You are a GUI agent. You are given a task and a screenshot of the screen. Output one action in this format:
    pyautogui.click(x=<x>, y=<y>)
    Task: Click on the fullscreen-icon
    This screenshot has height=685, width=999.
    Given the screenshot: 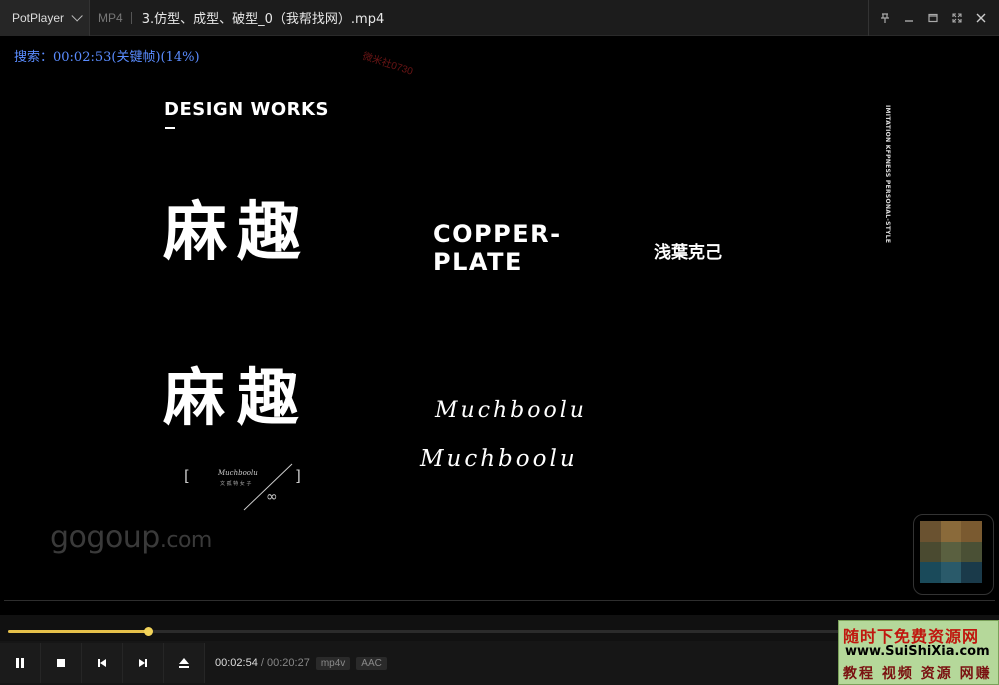 What is the action you would take?
    pyautogui.click(x=957, y=18)
    